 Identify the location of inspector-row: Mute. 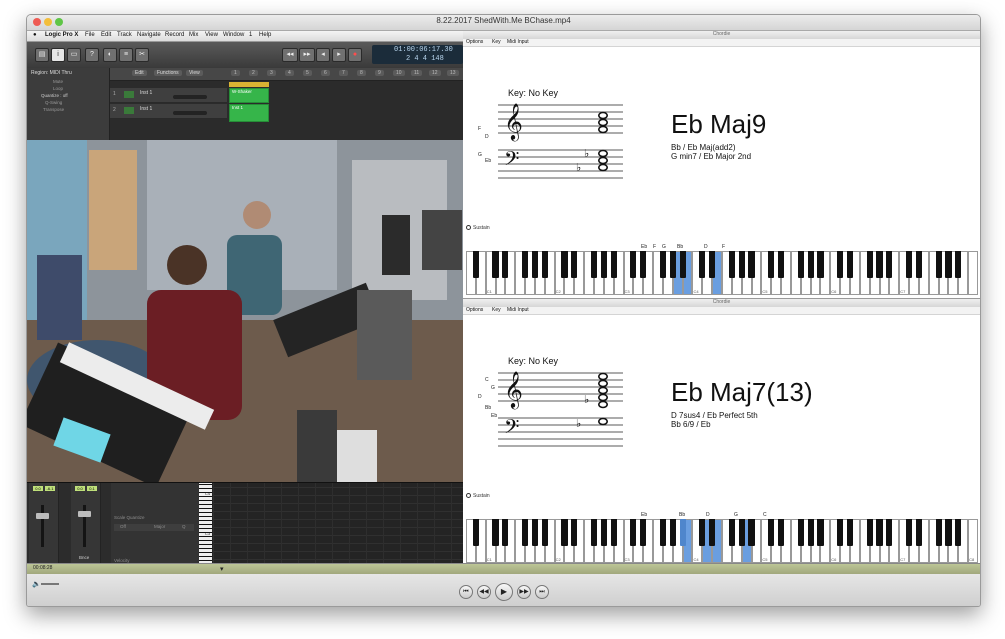
(58, 81).